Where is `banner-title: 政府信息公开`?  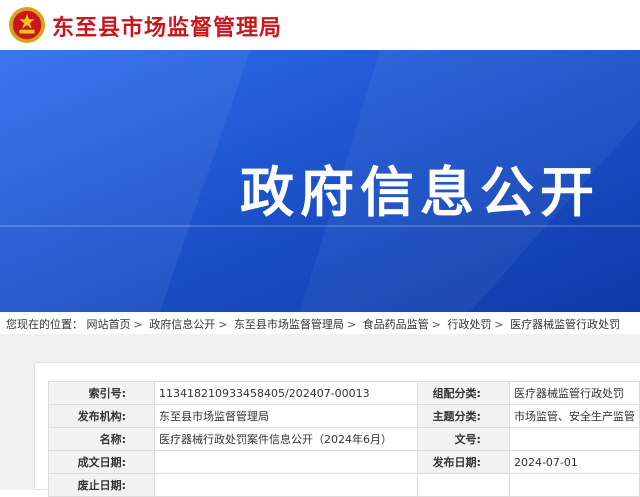
banner-title: 政府信息公开 is located at coordinates (420, 192).